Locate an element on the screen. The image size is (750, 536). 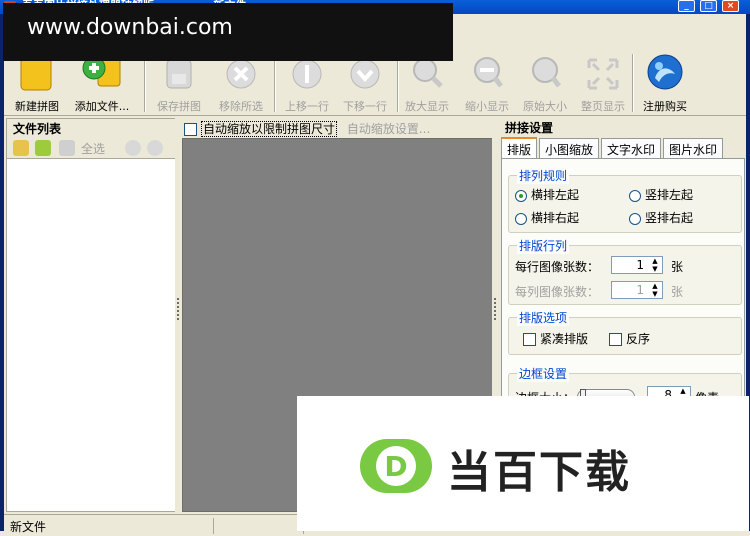
rows-cols-group: 排版行列 每行图像张数： 1 ▲ ▼ 张 每列图像张数： 1 ▲ ▼ 张 is located at coordinates (625, 271).